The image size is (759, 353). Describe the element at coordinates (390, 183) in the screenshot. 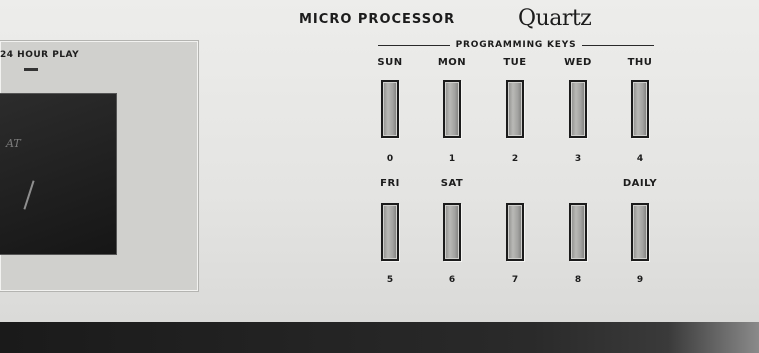

I see `key-label-fri: FRI` at that location.